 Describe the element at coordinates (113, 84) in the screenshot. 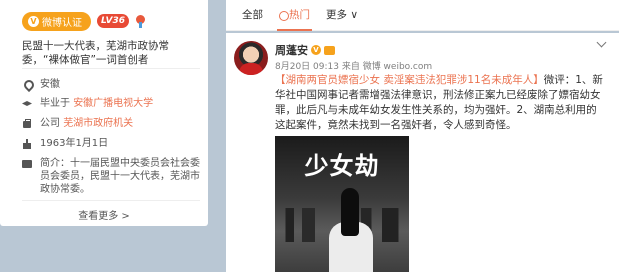

I see `info-location: 安徽` at that location.